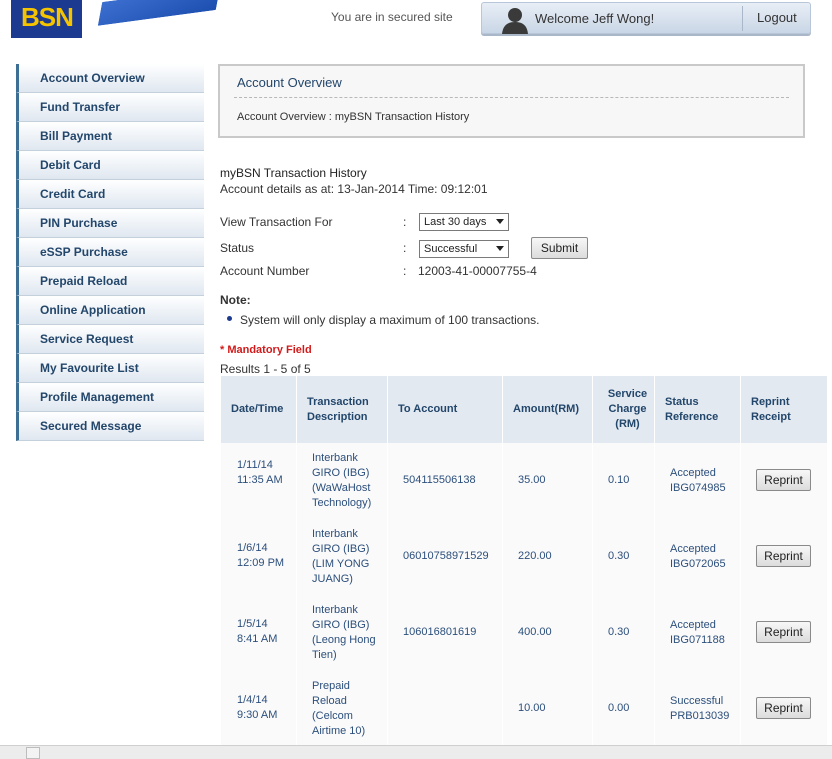  Describe the element at coordinates (110, 368) in the screenshot. I see `sidebar-item-my-favourite-list: My Favourite List` at that location.